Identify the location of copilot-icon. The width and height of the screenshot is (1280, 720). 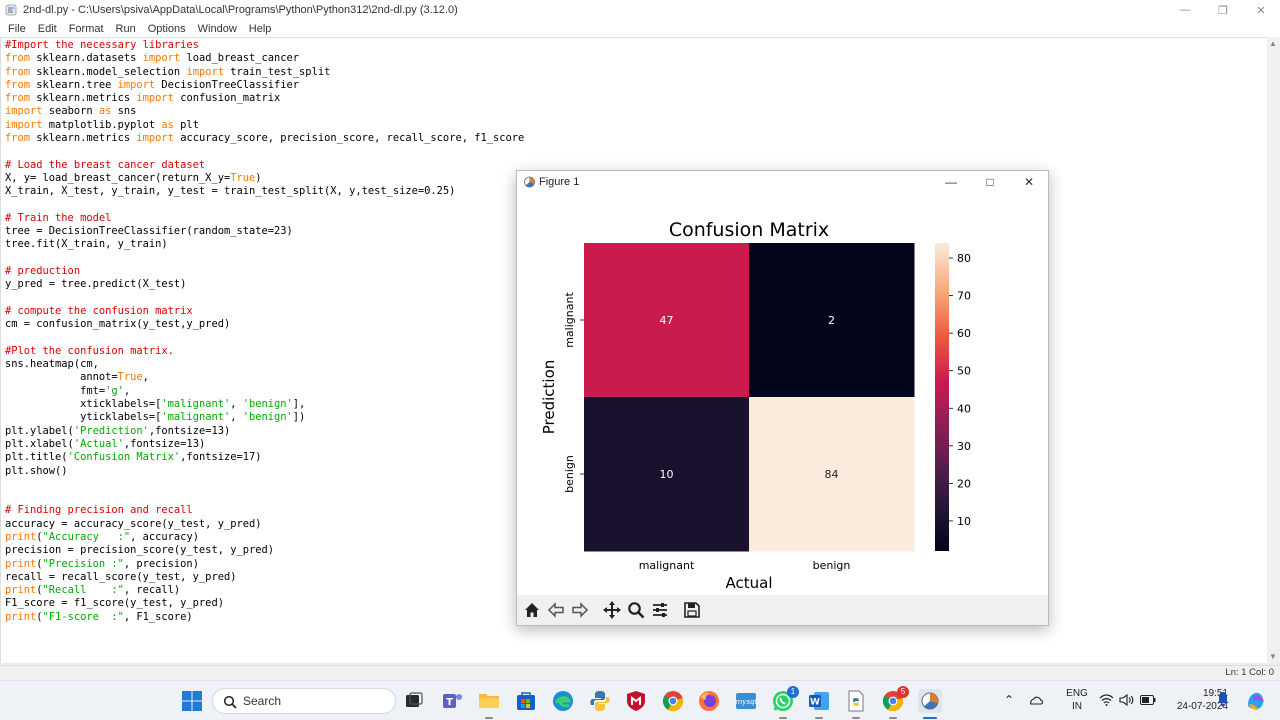
(1256, 701).